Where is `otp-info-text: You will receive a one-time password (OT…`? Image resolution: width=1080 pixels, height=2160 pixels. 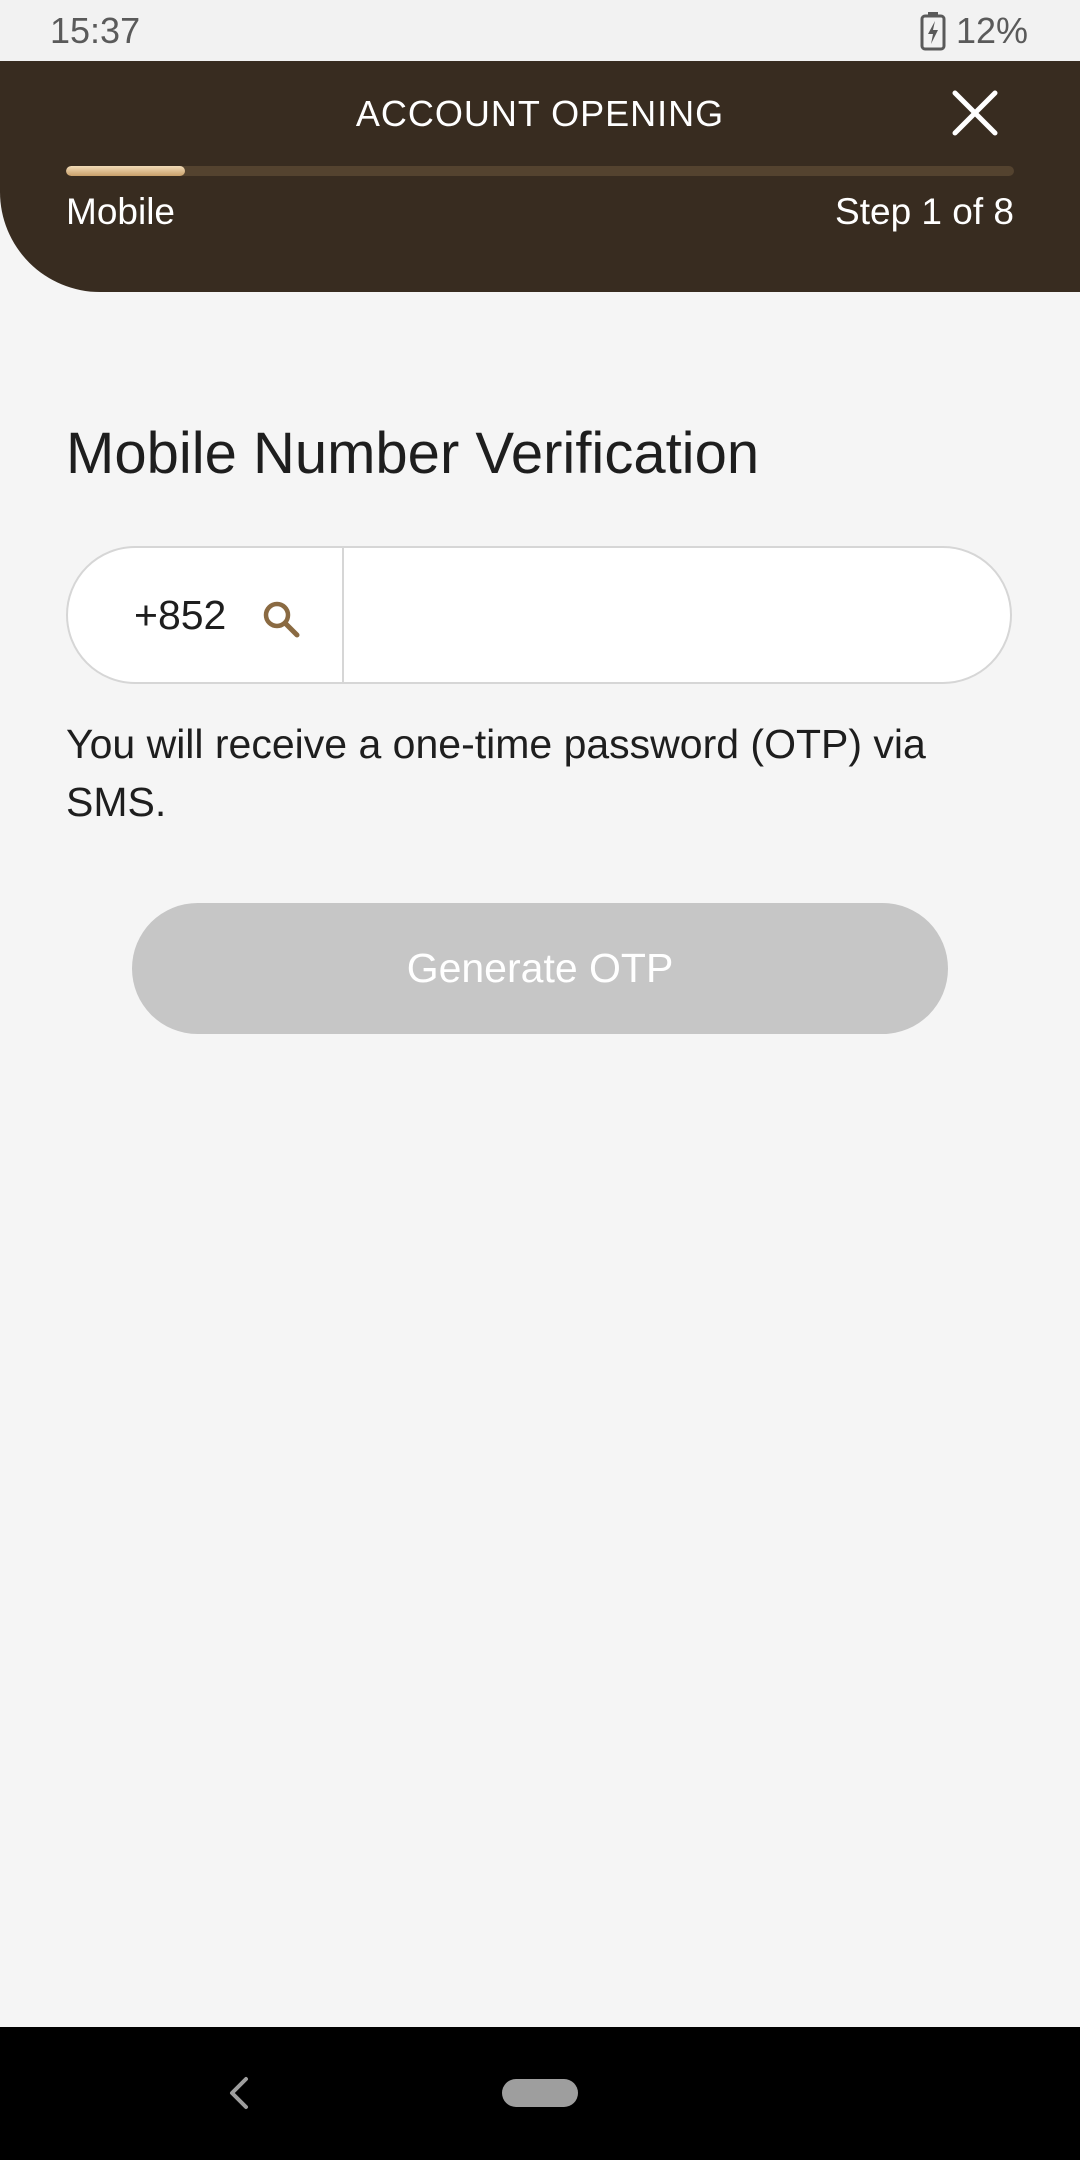
otp-info-text: You will receive a one-time password (OT… is located at coordinates (496, 773).